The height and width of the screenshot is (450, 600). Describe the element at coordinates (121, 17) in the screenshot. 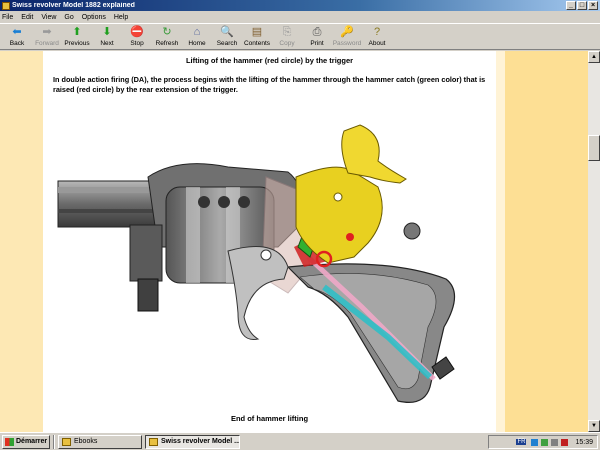

I see `menu-help: Help` at that location.